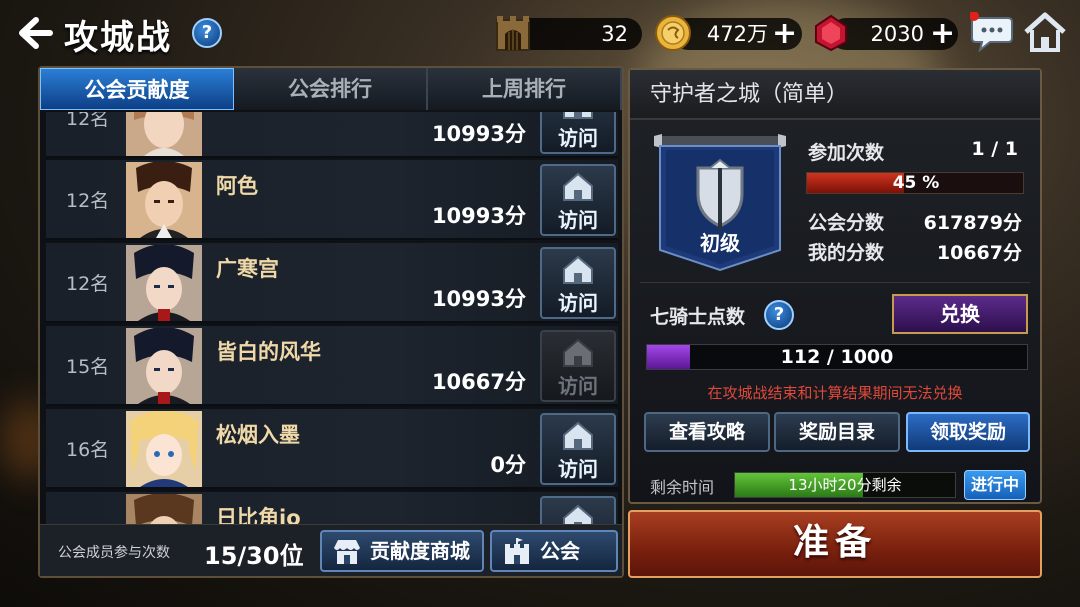  I want to click on castle-progress-text: 45 %, so click(916, 183).